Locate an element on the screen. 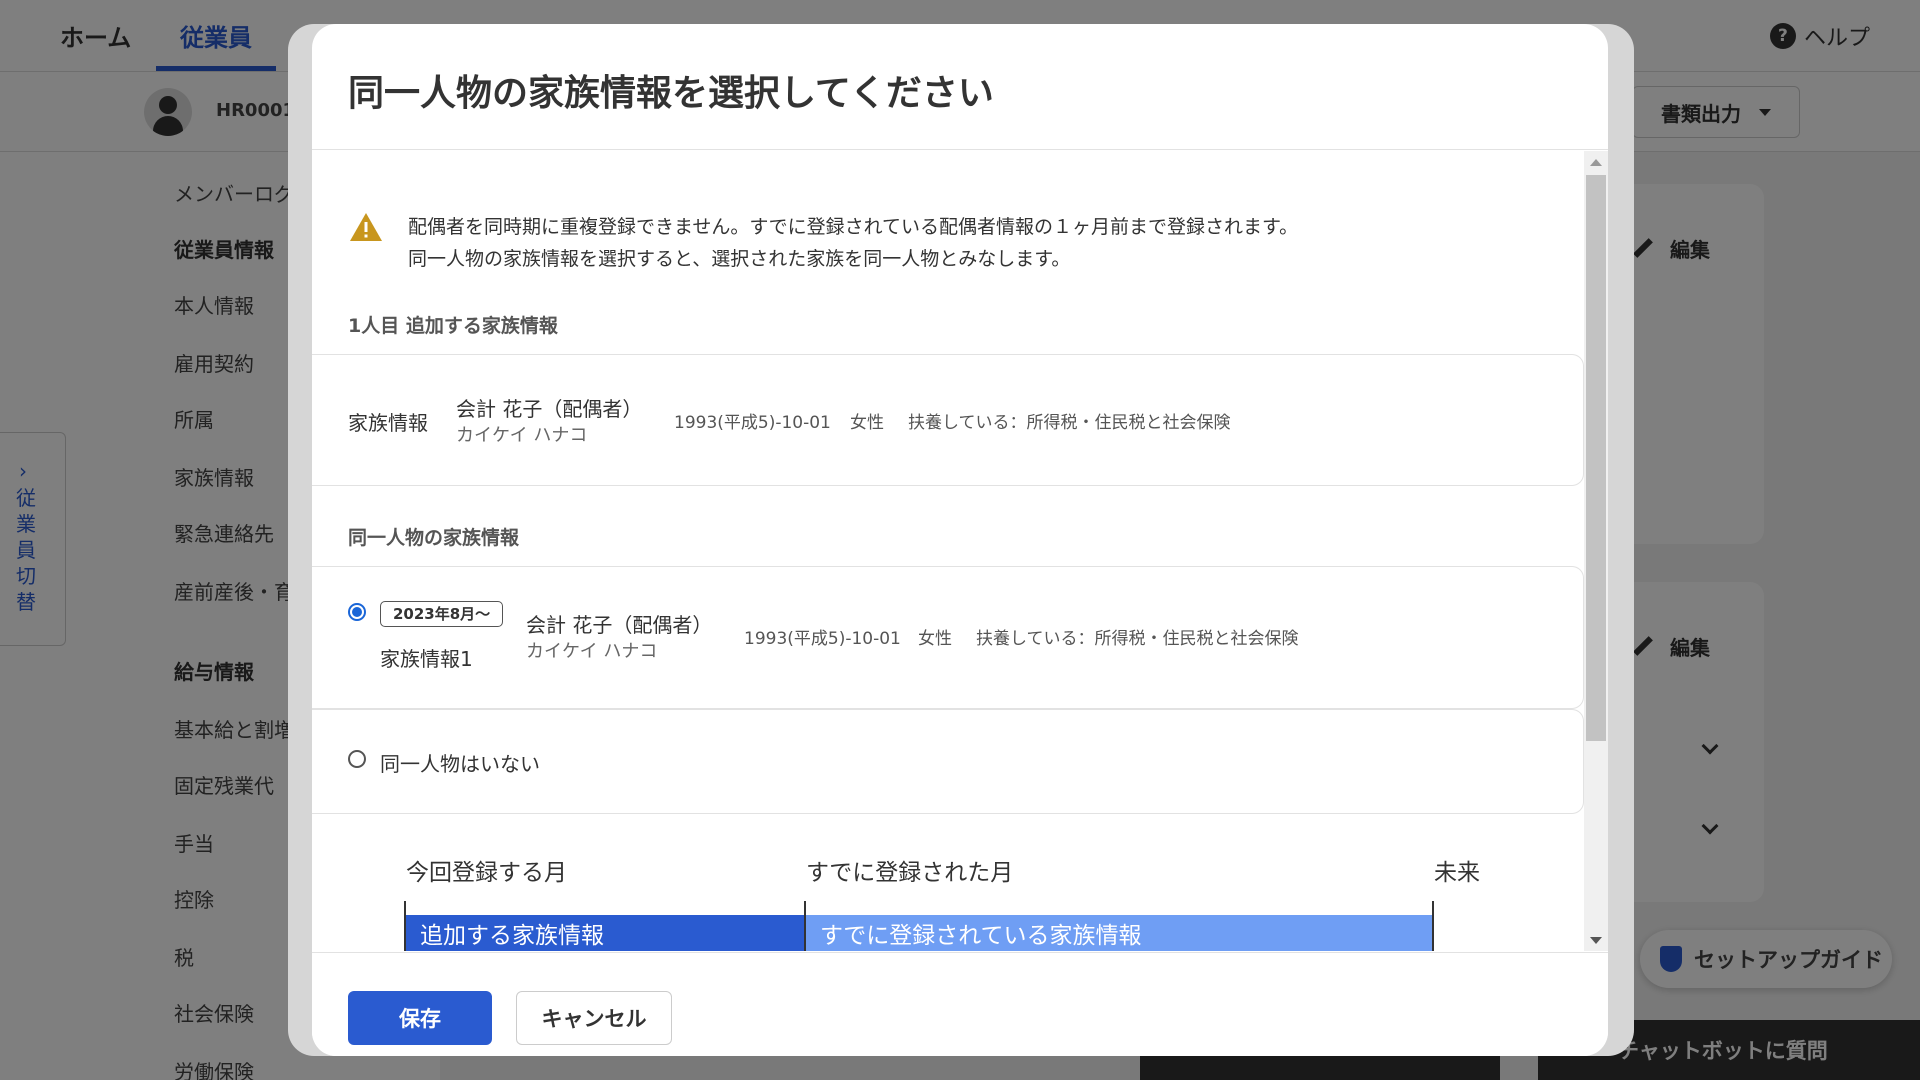 The image size is (1920, 1080). option-label: 同一人物はいない is located at coordinates (460, 764).